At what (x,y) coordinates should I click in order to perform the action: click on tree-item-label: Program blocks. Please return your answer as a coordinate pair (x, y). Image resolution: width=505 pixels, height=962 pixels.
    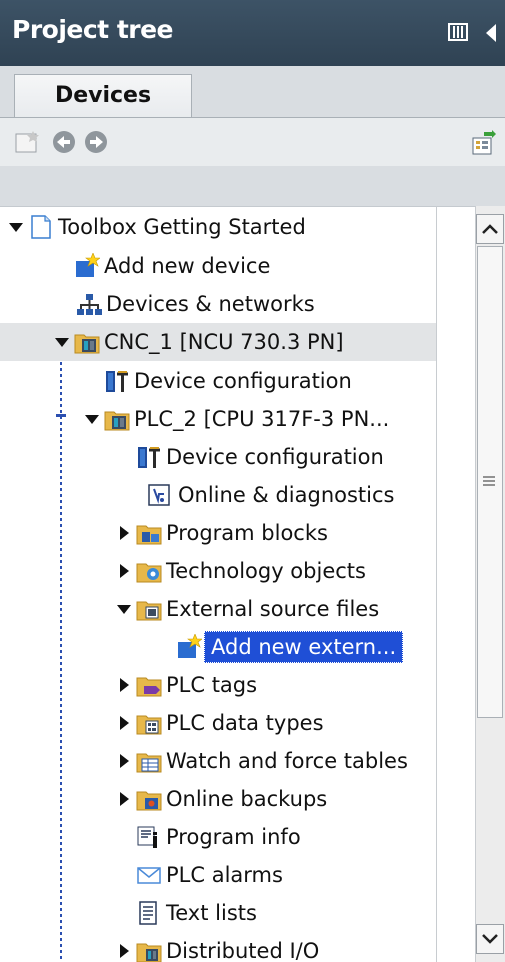
    Looking at the image, I should click on (247, 533).